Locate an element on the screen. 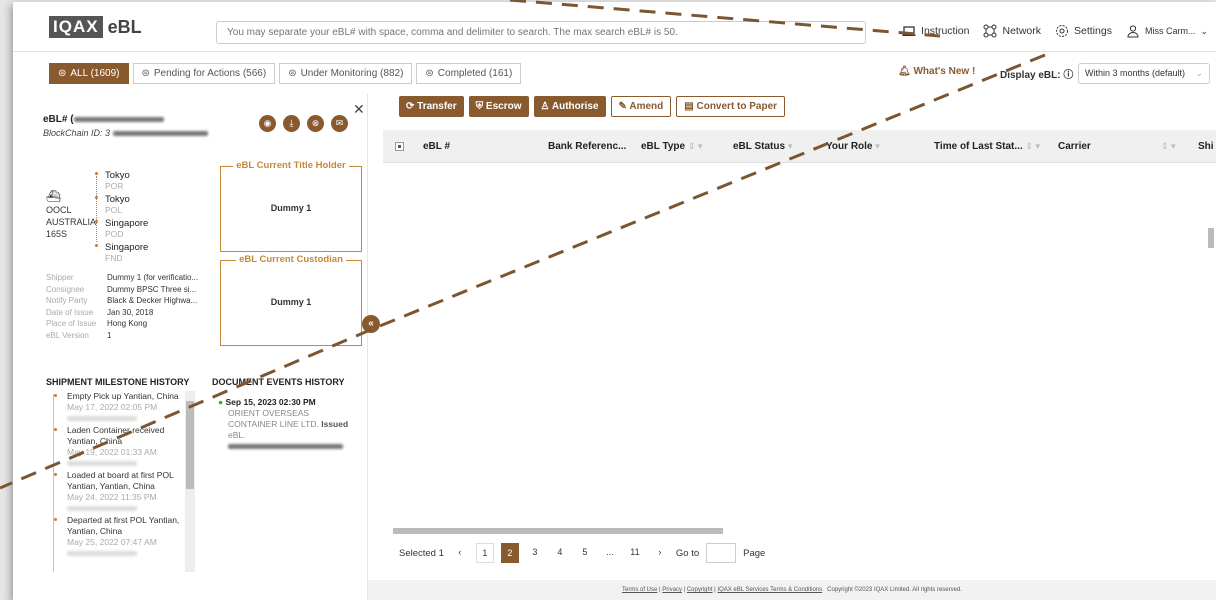  col-time-last-status: Time of Last Stat... ⇕ ▾ is located at coordinates (987, 146).